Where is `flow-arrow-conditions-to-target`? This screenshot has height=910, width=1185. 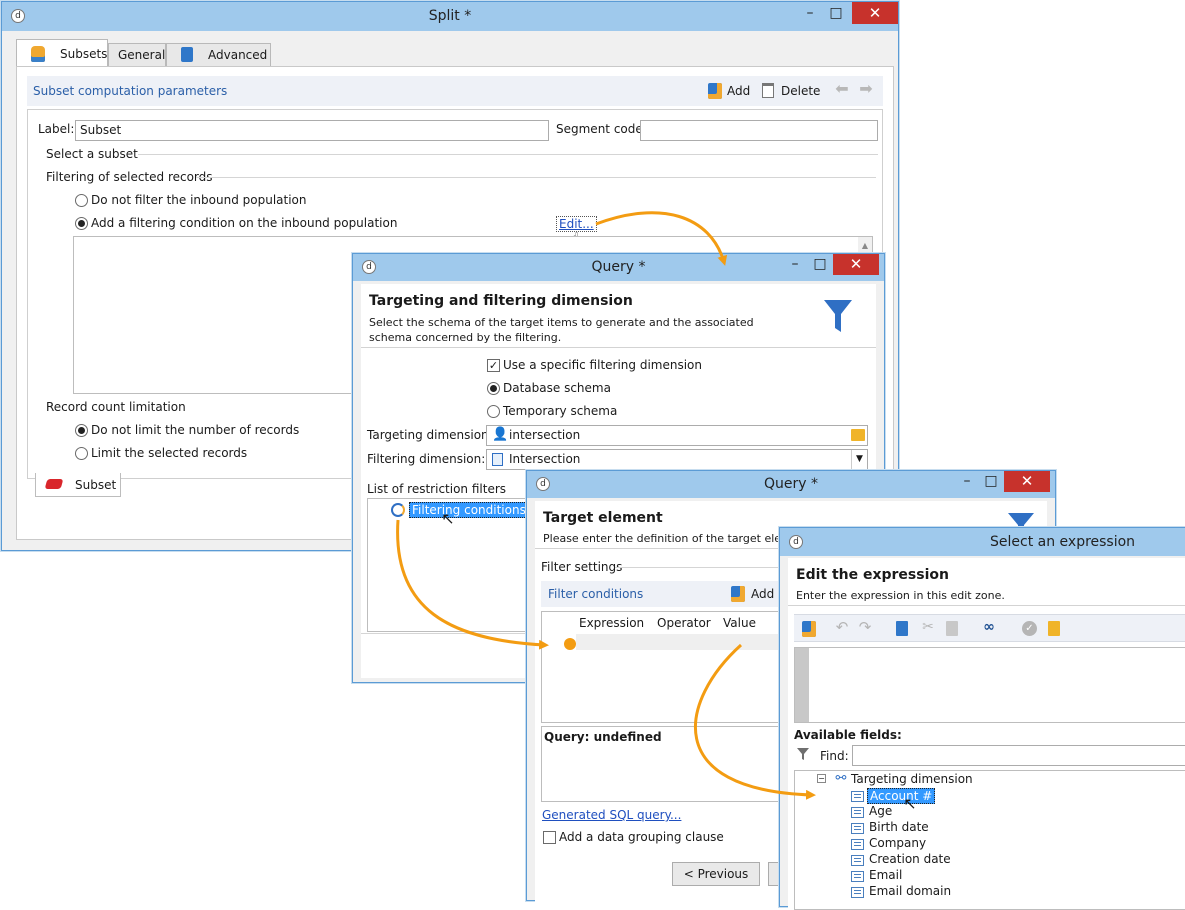
flow-arrow-conditions-to-target is located at coordinates (472, 584).